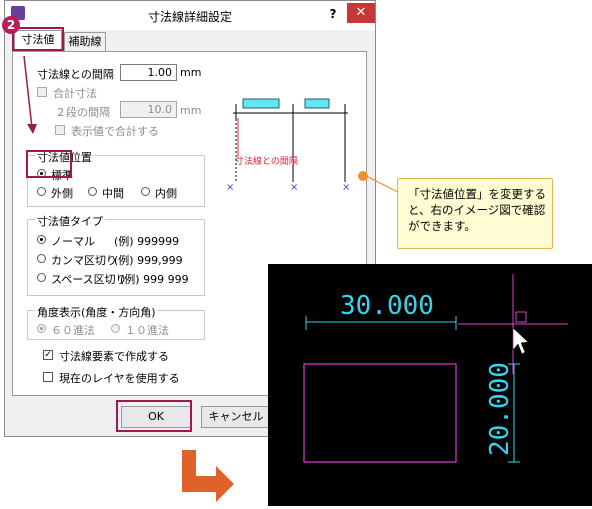 Image resolution: width=592 pixels, height=509 pixels. I want to click on flow-arrow, so click(208, 476).